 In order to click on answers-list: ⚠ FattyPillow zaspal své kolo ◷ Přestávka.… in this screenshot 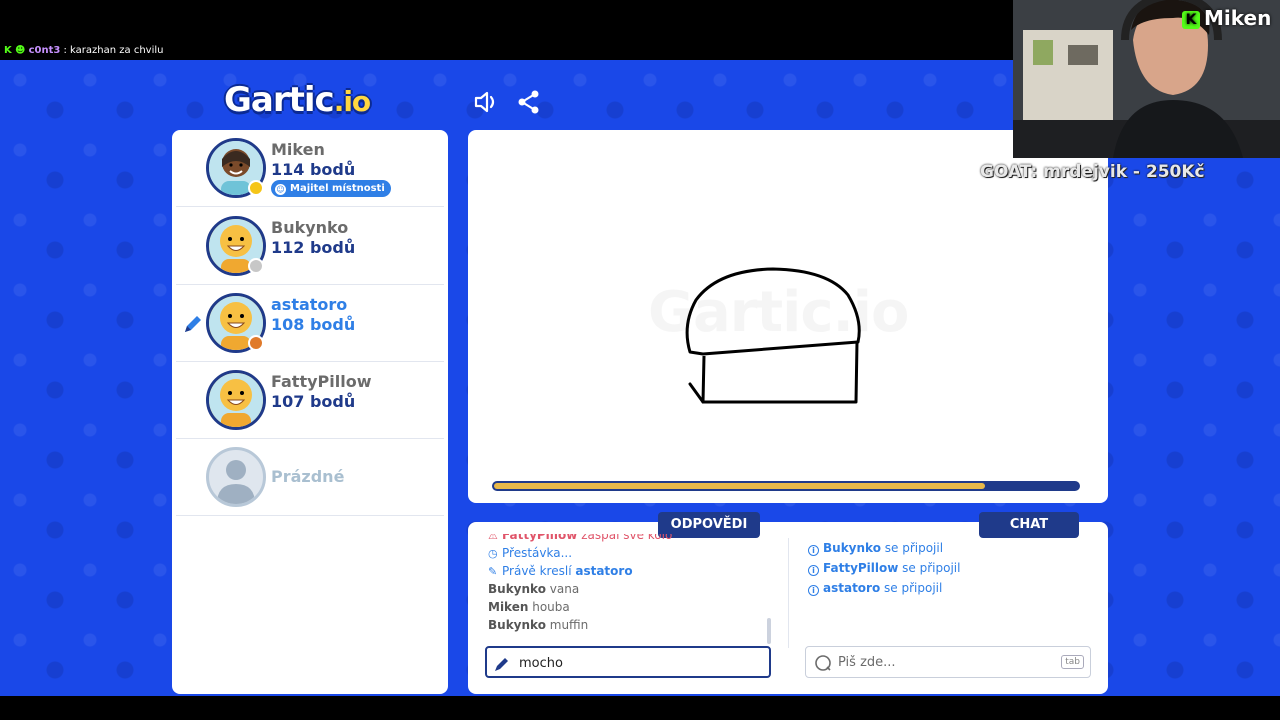, I will do `click(628, 592)`.